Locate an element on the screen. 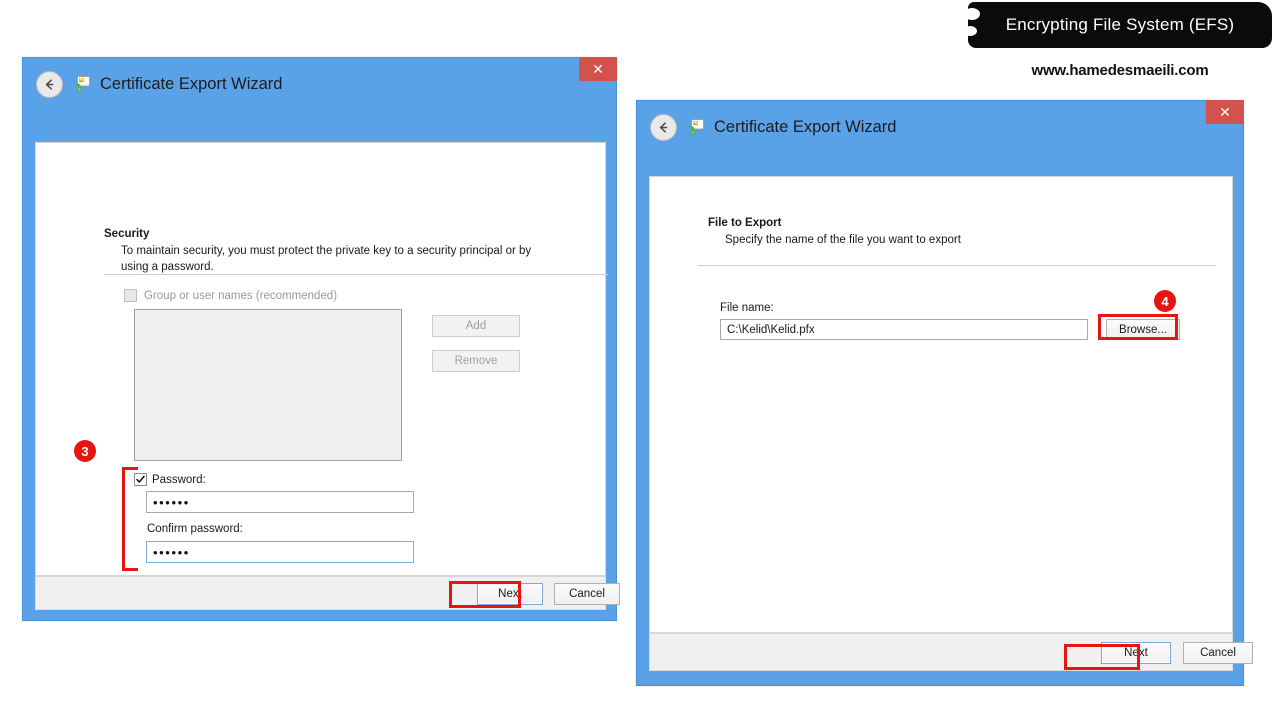 The width and height of the screenshot is (1280, 720). file-name-label: File name: is located at coordinates (747, 308).